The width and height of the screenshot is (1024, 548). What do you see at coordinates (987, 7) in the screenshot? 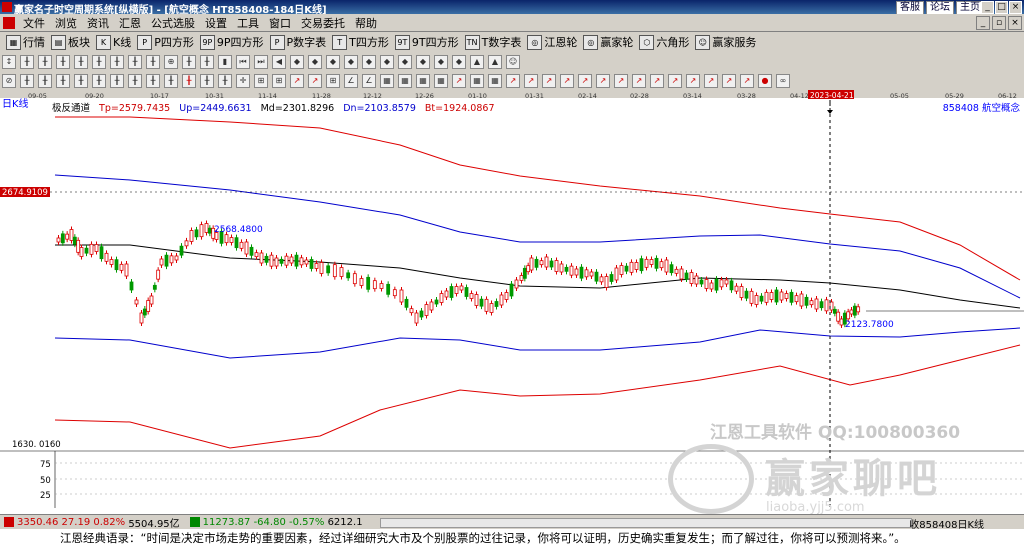
I see `minimize-icon: _` at bounding box center [987, 7].